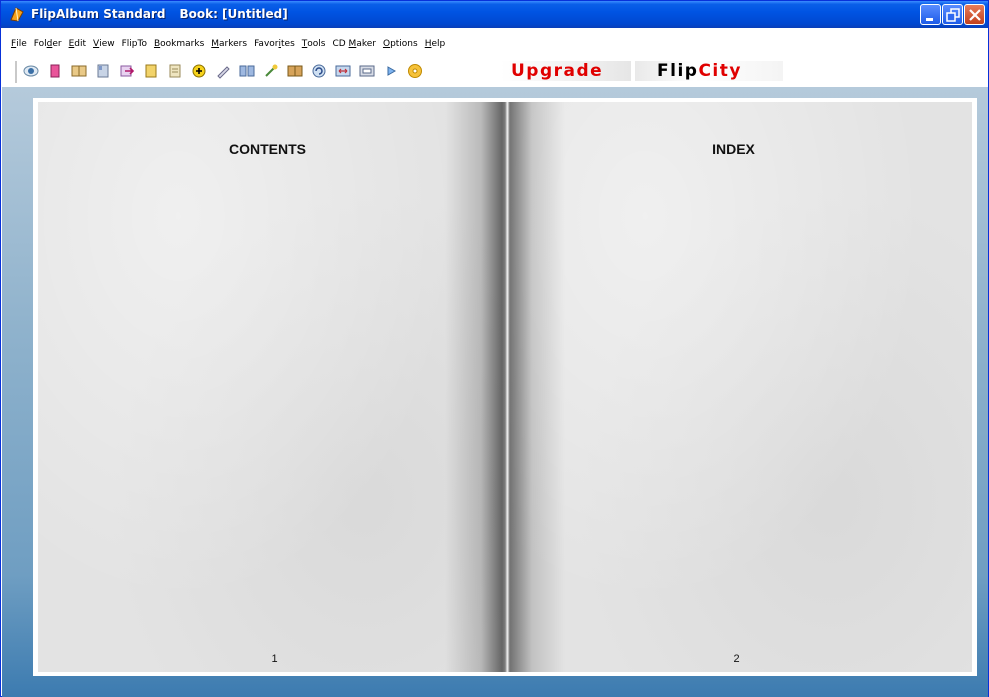  I want to click on window-controls, so click(953, 14).